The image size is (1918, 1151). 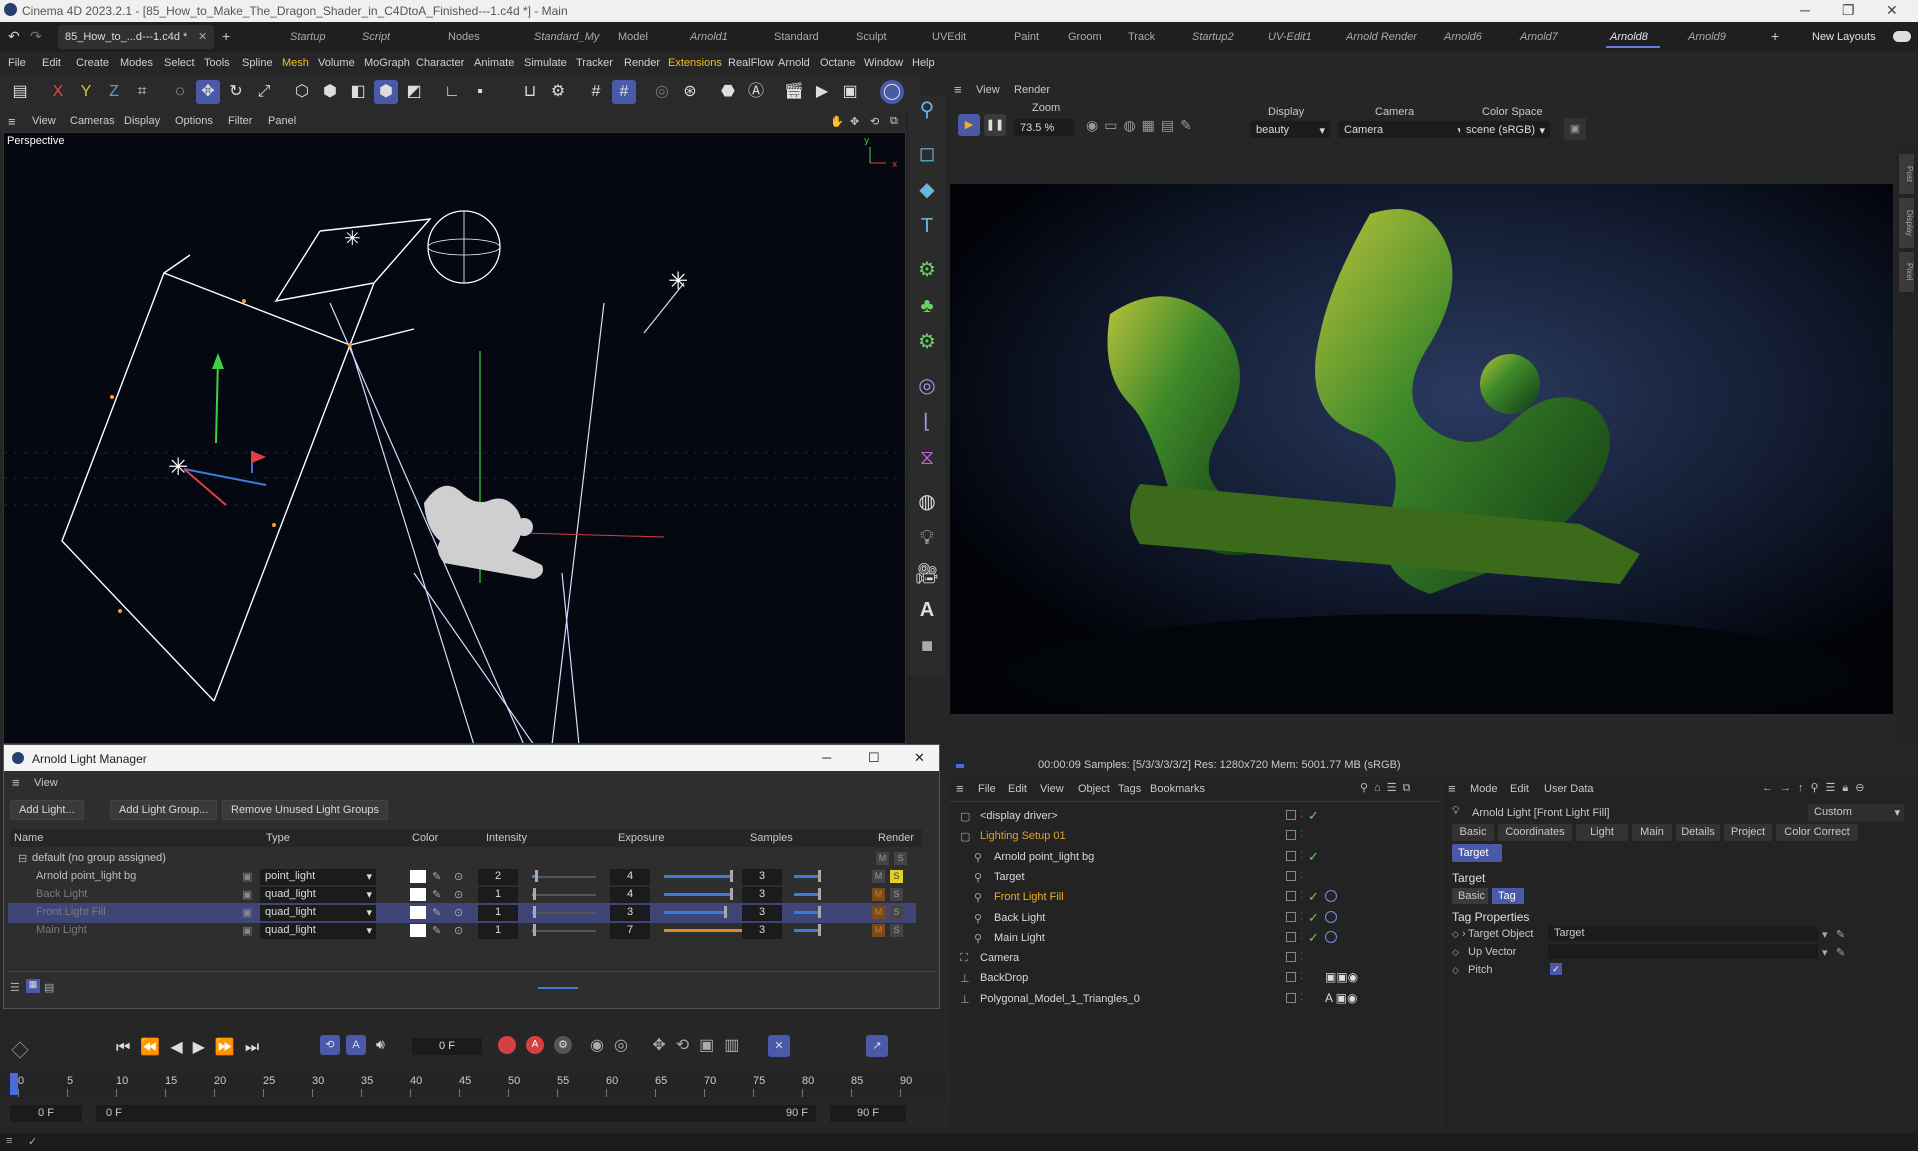 I want to click on menu-realflow: RealFlow, so click(x=751, y=63).